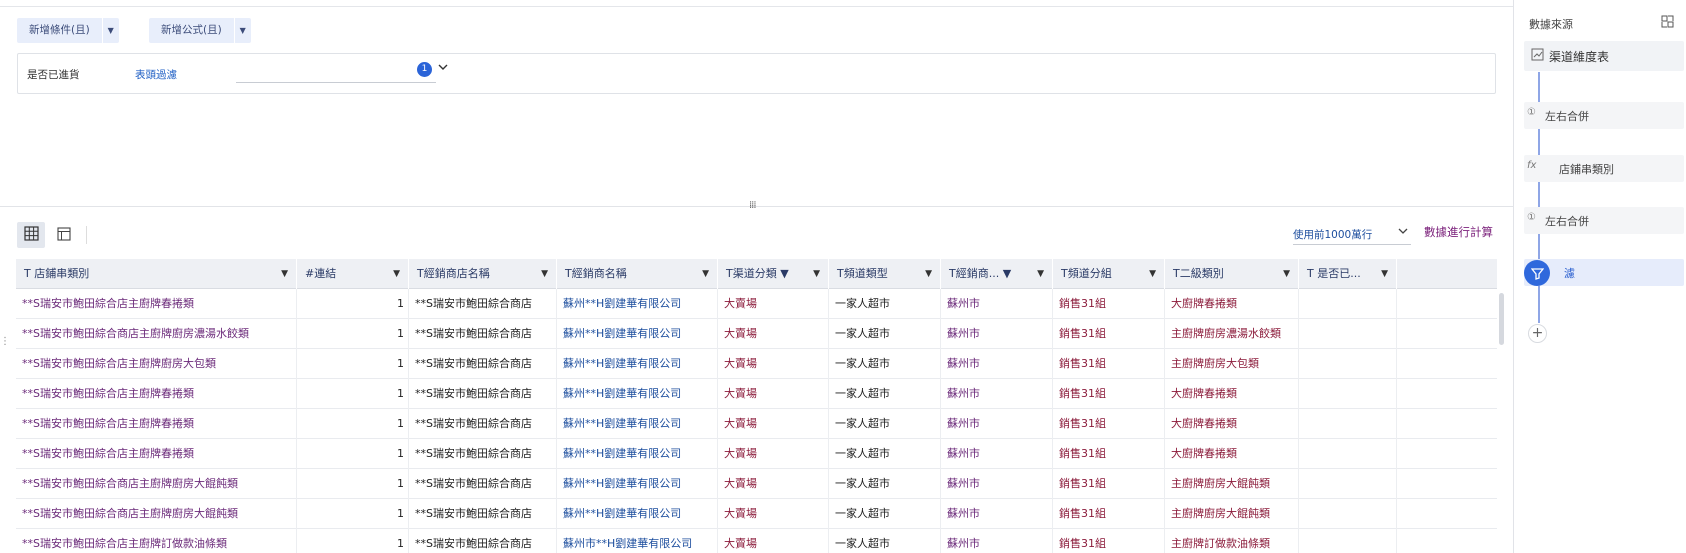  I want to click on header-filter-link: 表頭過濾, so click(156, 74).